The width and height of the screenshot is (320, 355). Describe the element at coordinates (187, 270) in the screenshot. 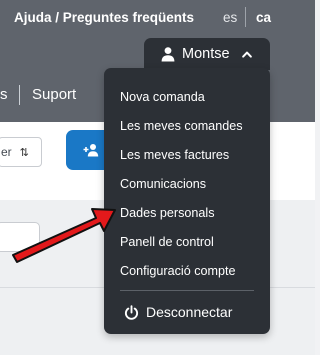

I see `menu-item-configuracio-compte: Configuració compte` at that location.